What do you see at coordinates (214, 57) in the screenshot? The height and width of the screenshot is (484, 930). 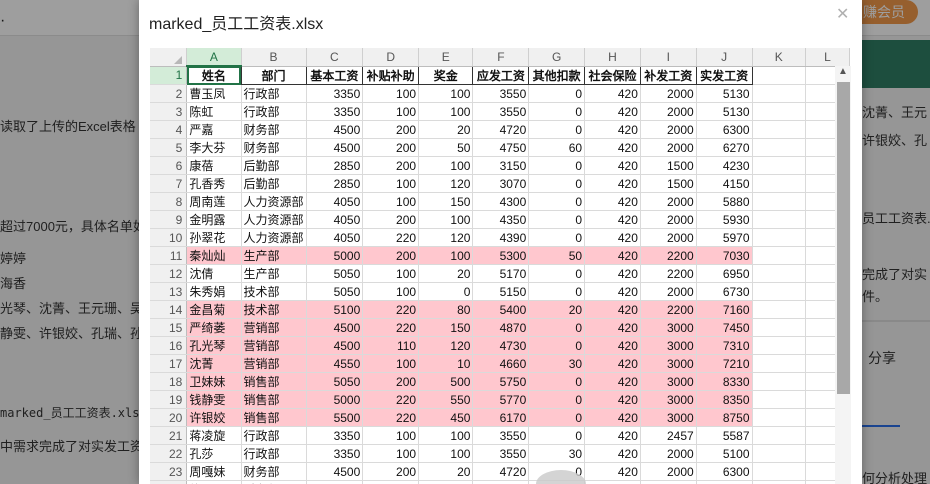 I see `column-header-a: A` at bounding box center [214, 57].